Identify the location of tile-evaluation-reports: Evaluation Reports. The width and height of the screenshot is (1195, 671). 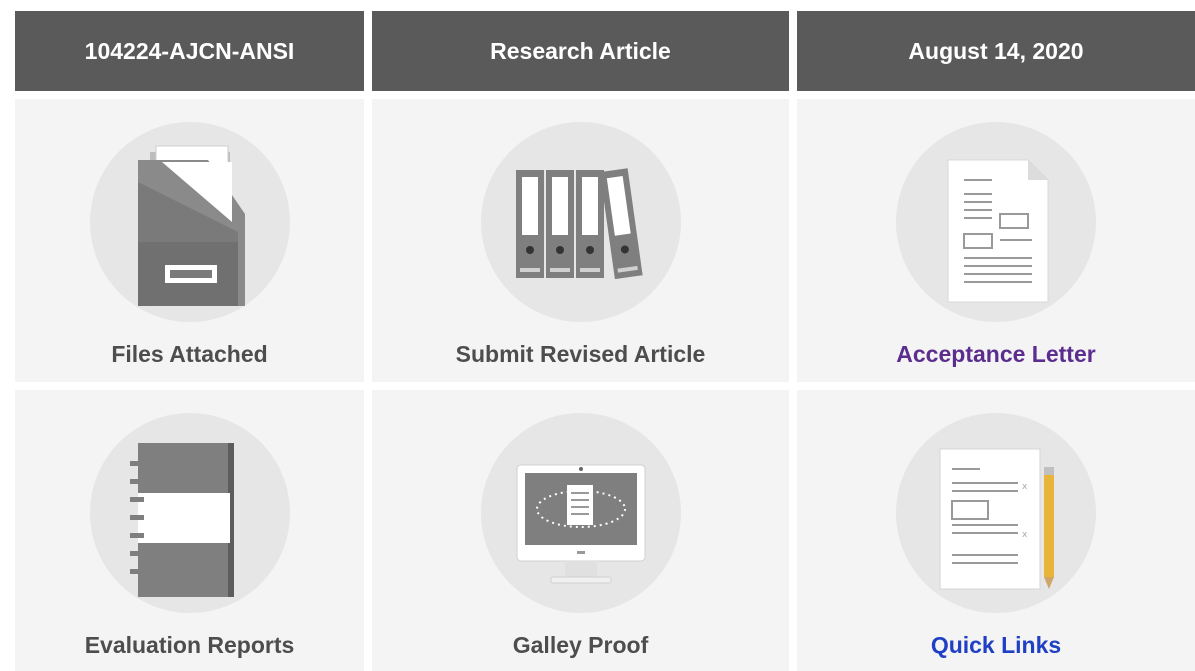
(189, 530).